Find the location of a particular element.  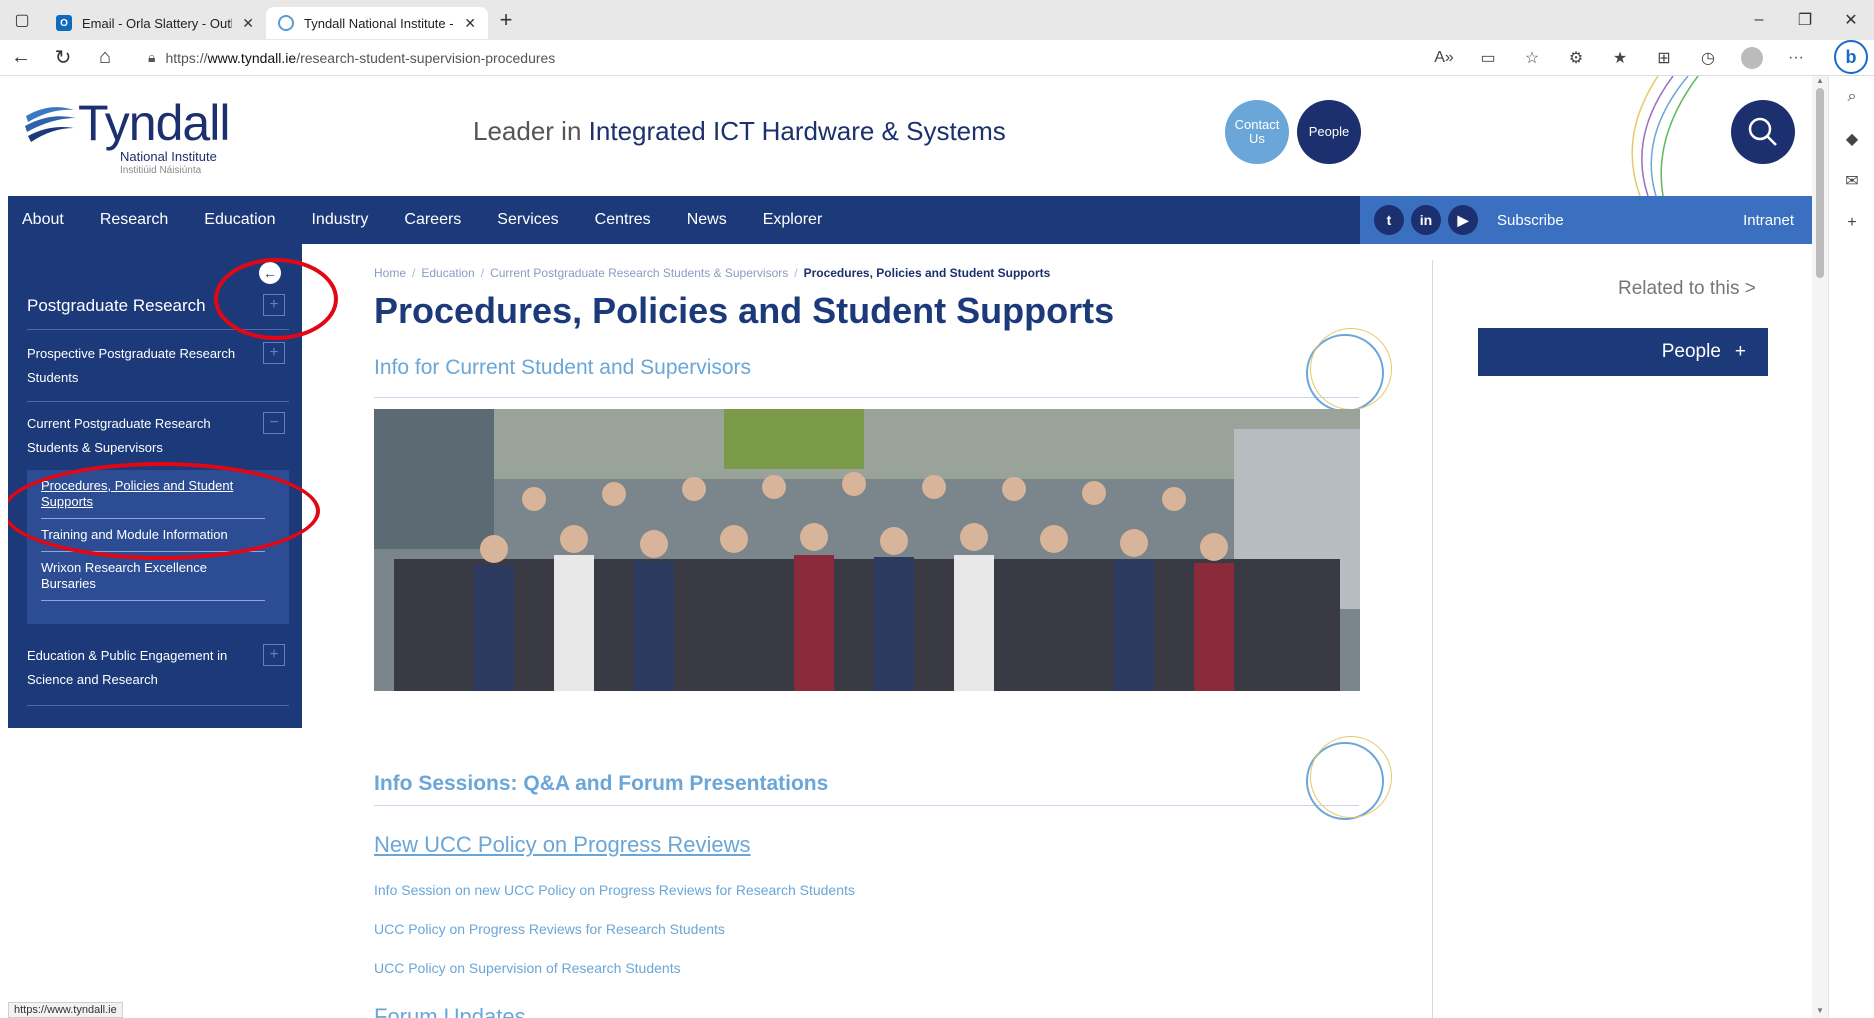

subscribe-link: Subscribe is located at coordinates (1530, 220).